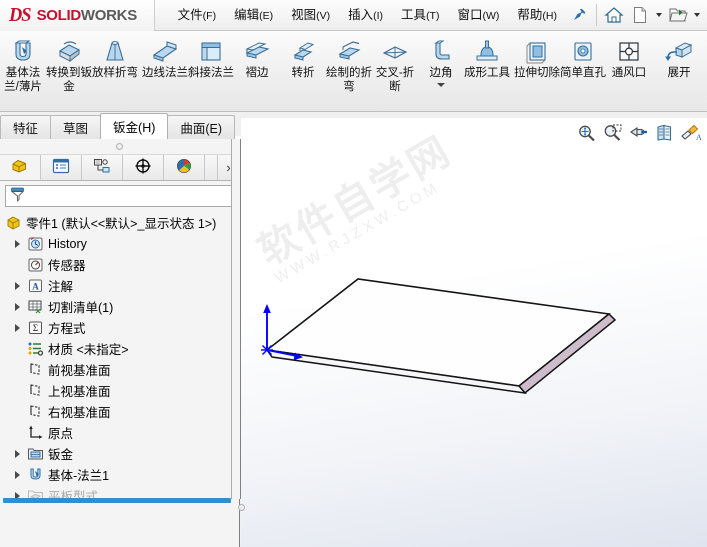 The height and width of the screenshot is (547, 707). Describe the element at coordinates (583, 70) in the screenshot. I see `ribbon-button-simple-hole: 简单直孔` at that location.